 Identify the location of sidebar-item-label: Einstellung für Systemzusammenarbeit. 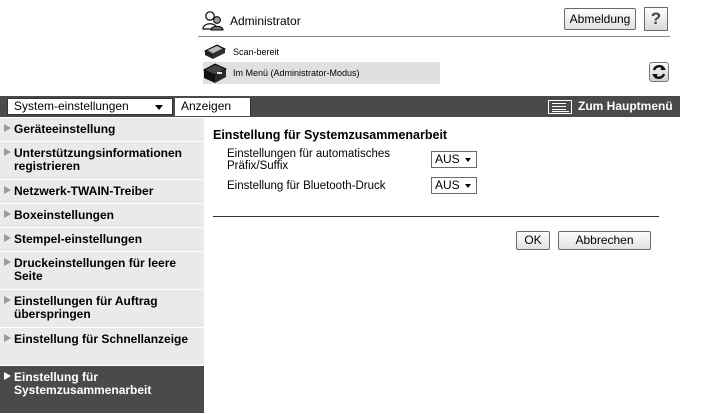
(83, 383).